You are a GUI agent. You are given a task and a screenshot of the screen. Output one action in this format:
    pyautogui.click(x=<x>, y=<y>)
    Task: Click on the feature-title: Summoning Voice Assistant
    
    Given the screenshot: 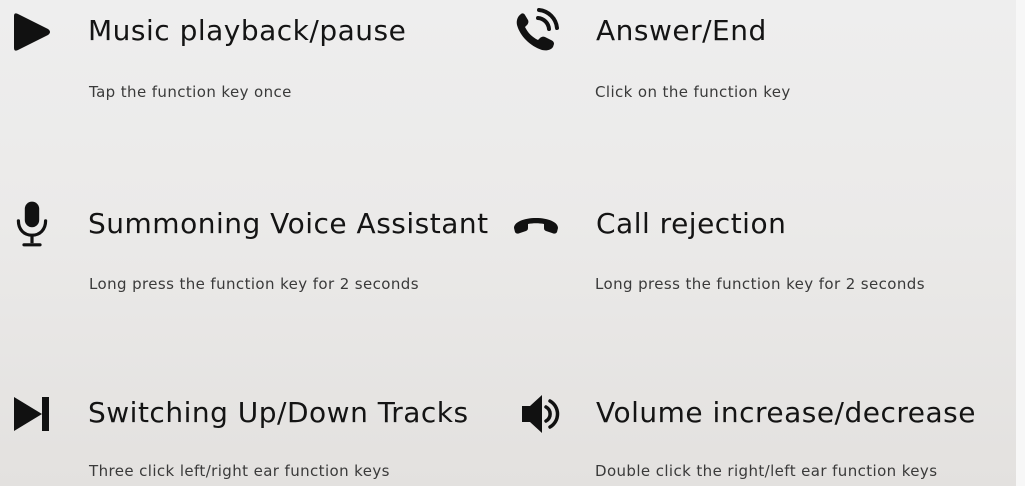 What is the action you would take?
    pyautogui.click(x=288, y=223)
    